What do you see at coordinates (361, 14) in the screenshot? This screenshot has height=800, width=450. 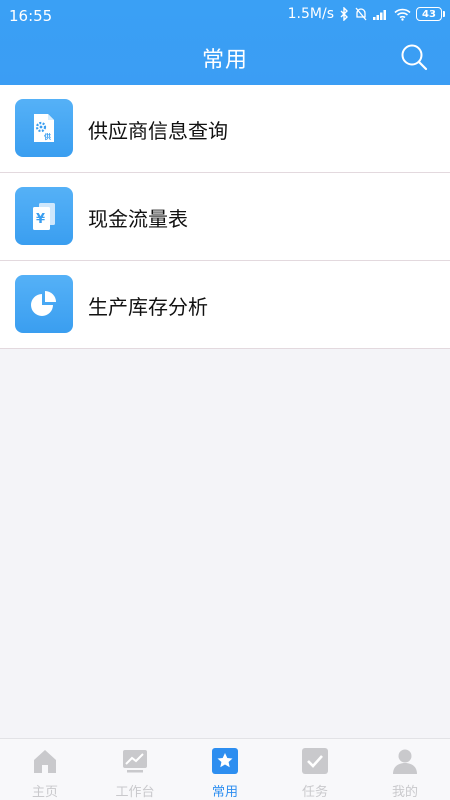 I see `alarm-off-icon` at bounding box center [361, 14].